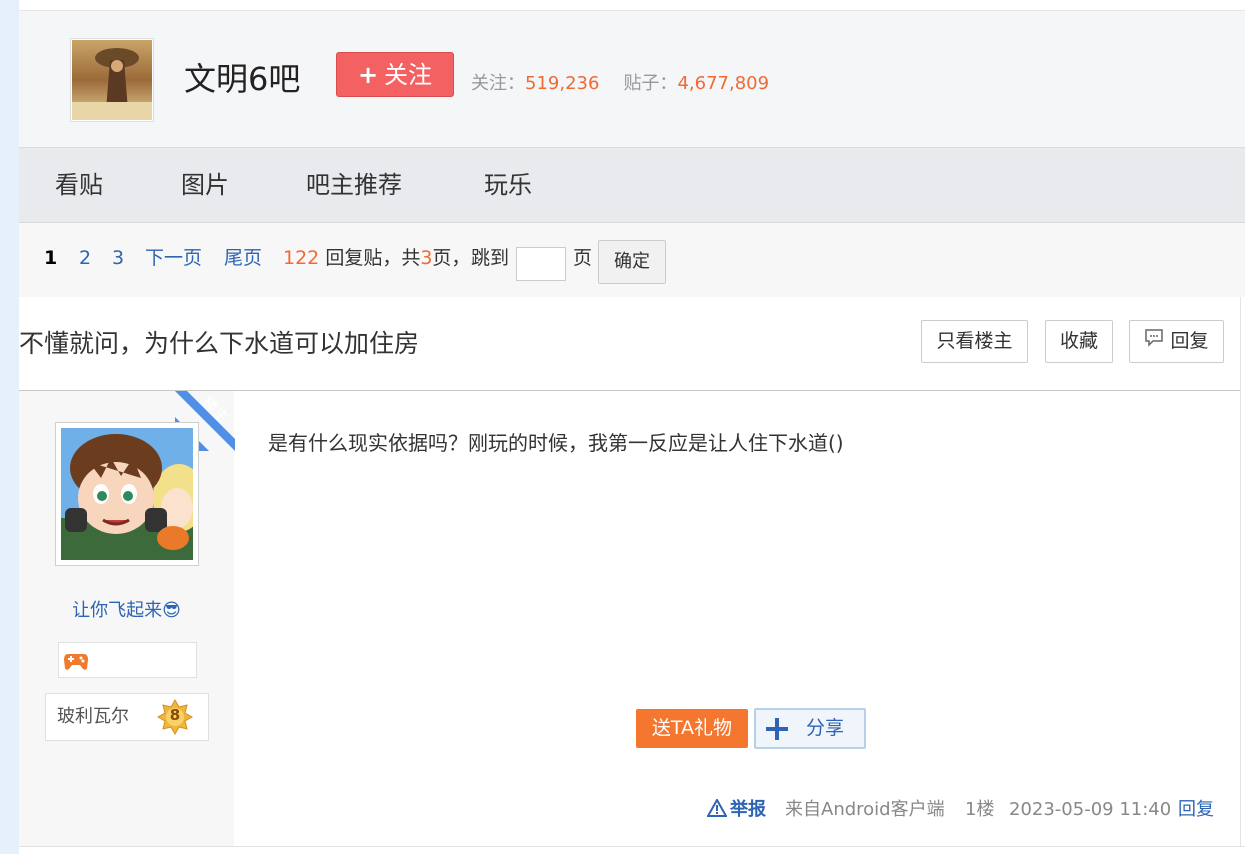 Image resolution: width=1245 pixels, height=854 pixels. Describe the element at coordinates (974, 341) in the screenshot. I see `only-op-button: 只看楼主` at that location.